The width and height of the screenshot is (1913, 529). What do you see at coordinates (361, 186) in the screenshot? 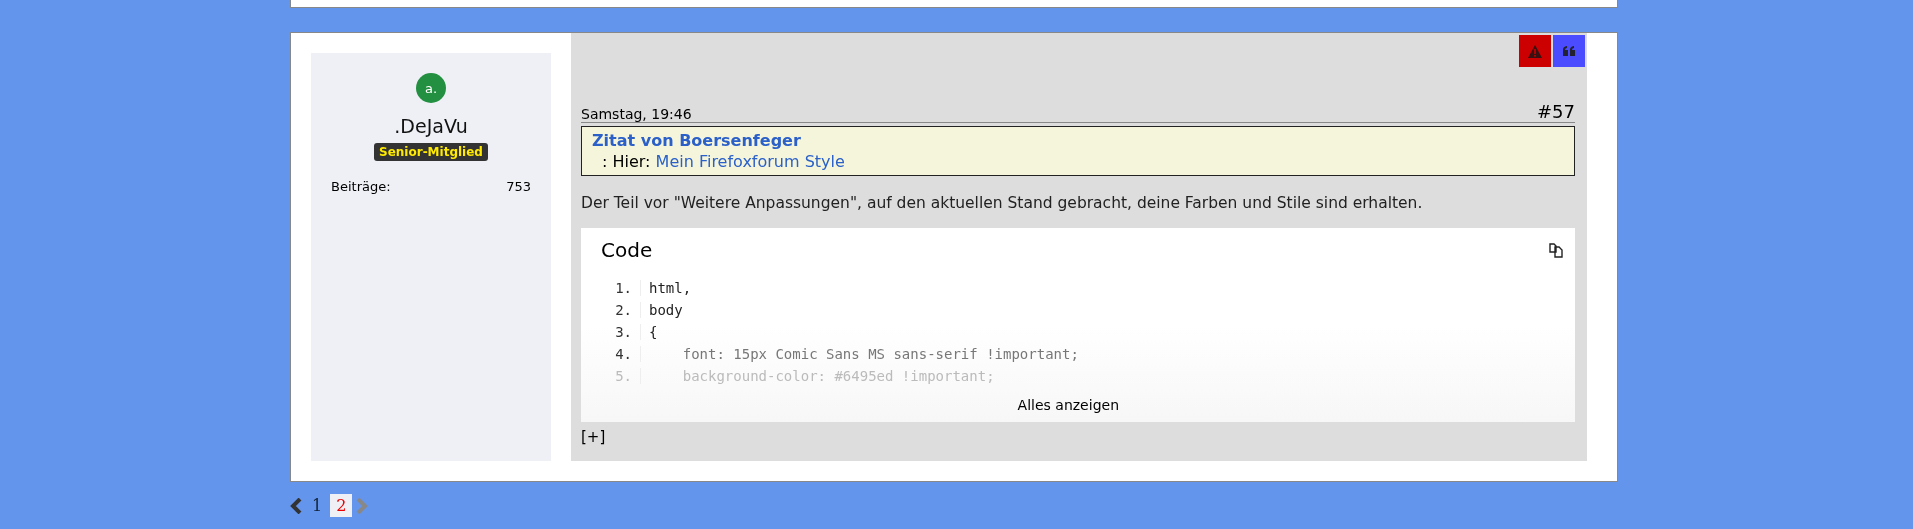
I see `stat-label: Beiträge:` at bounding box center [361, 186].